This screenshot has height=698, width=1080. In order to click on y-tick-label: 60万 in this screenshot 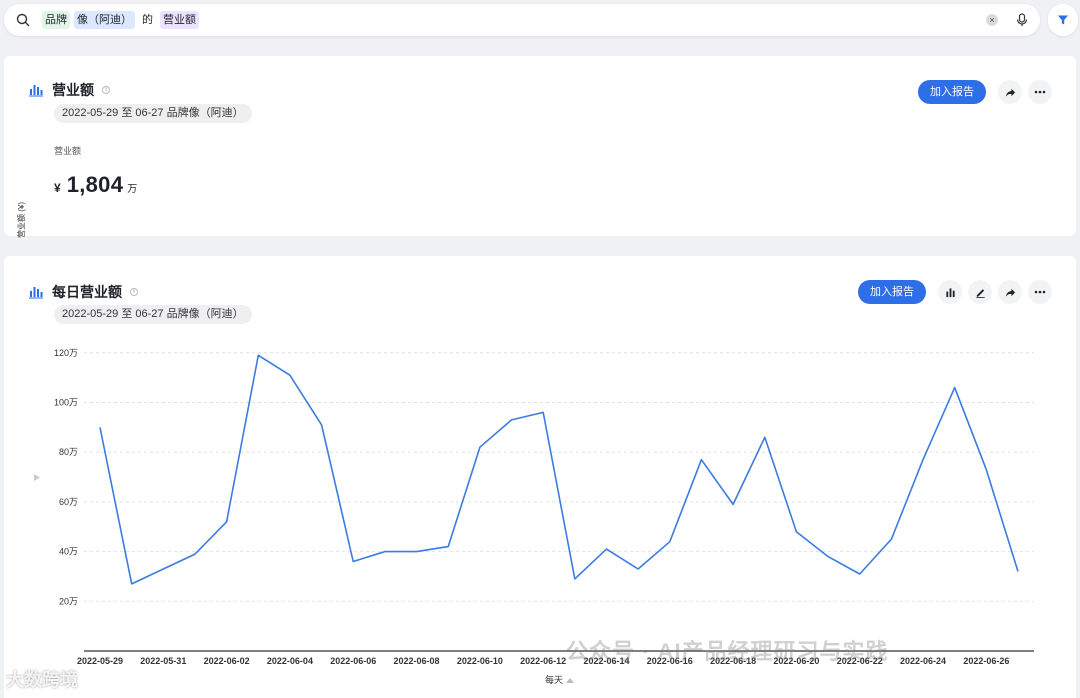, I will do `click(68, 502)`.